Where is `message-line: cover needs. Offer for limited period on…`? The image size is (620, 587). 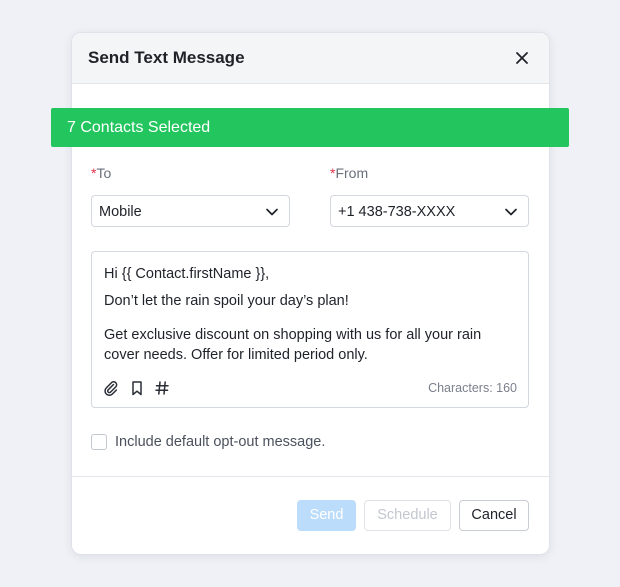 message-line: cover needs. Offer for limited period on… is located at coordinates (236, 355).